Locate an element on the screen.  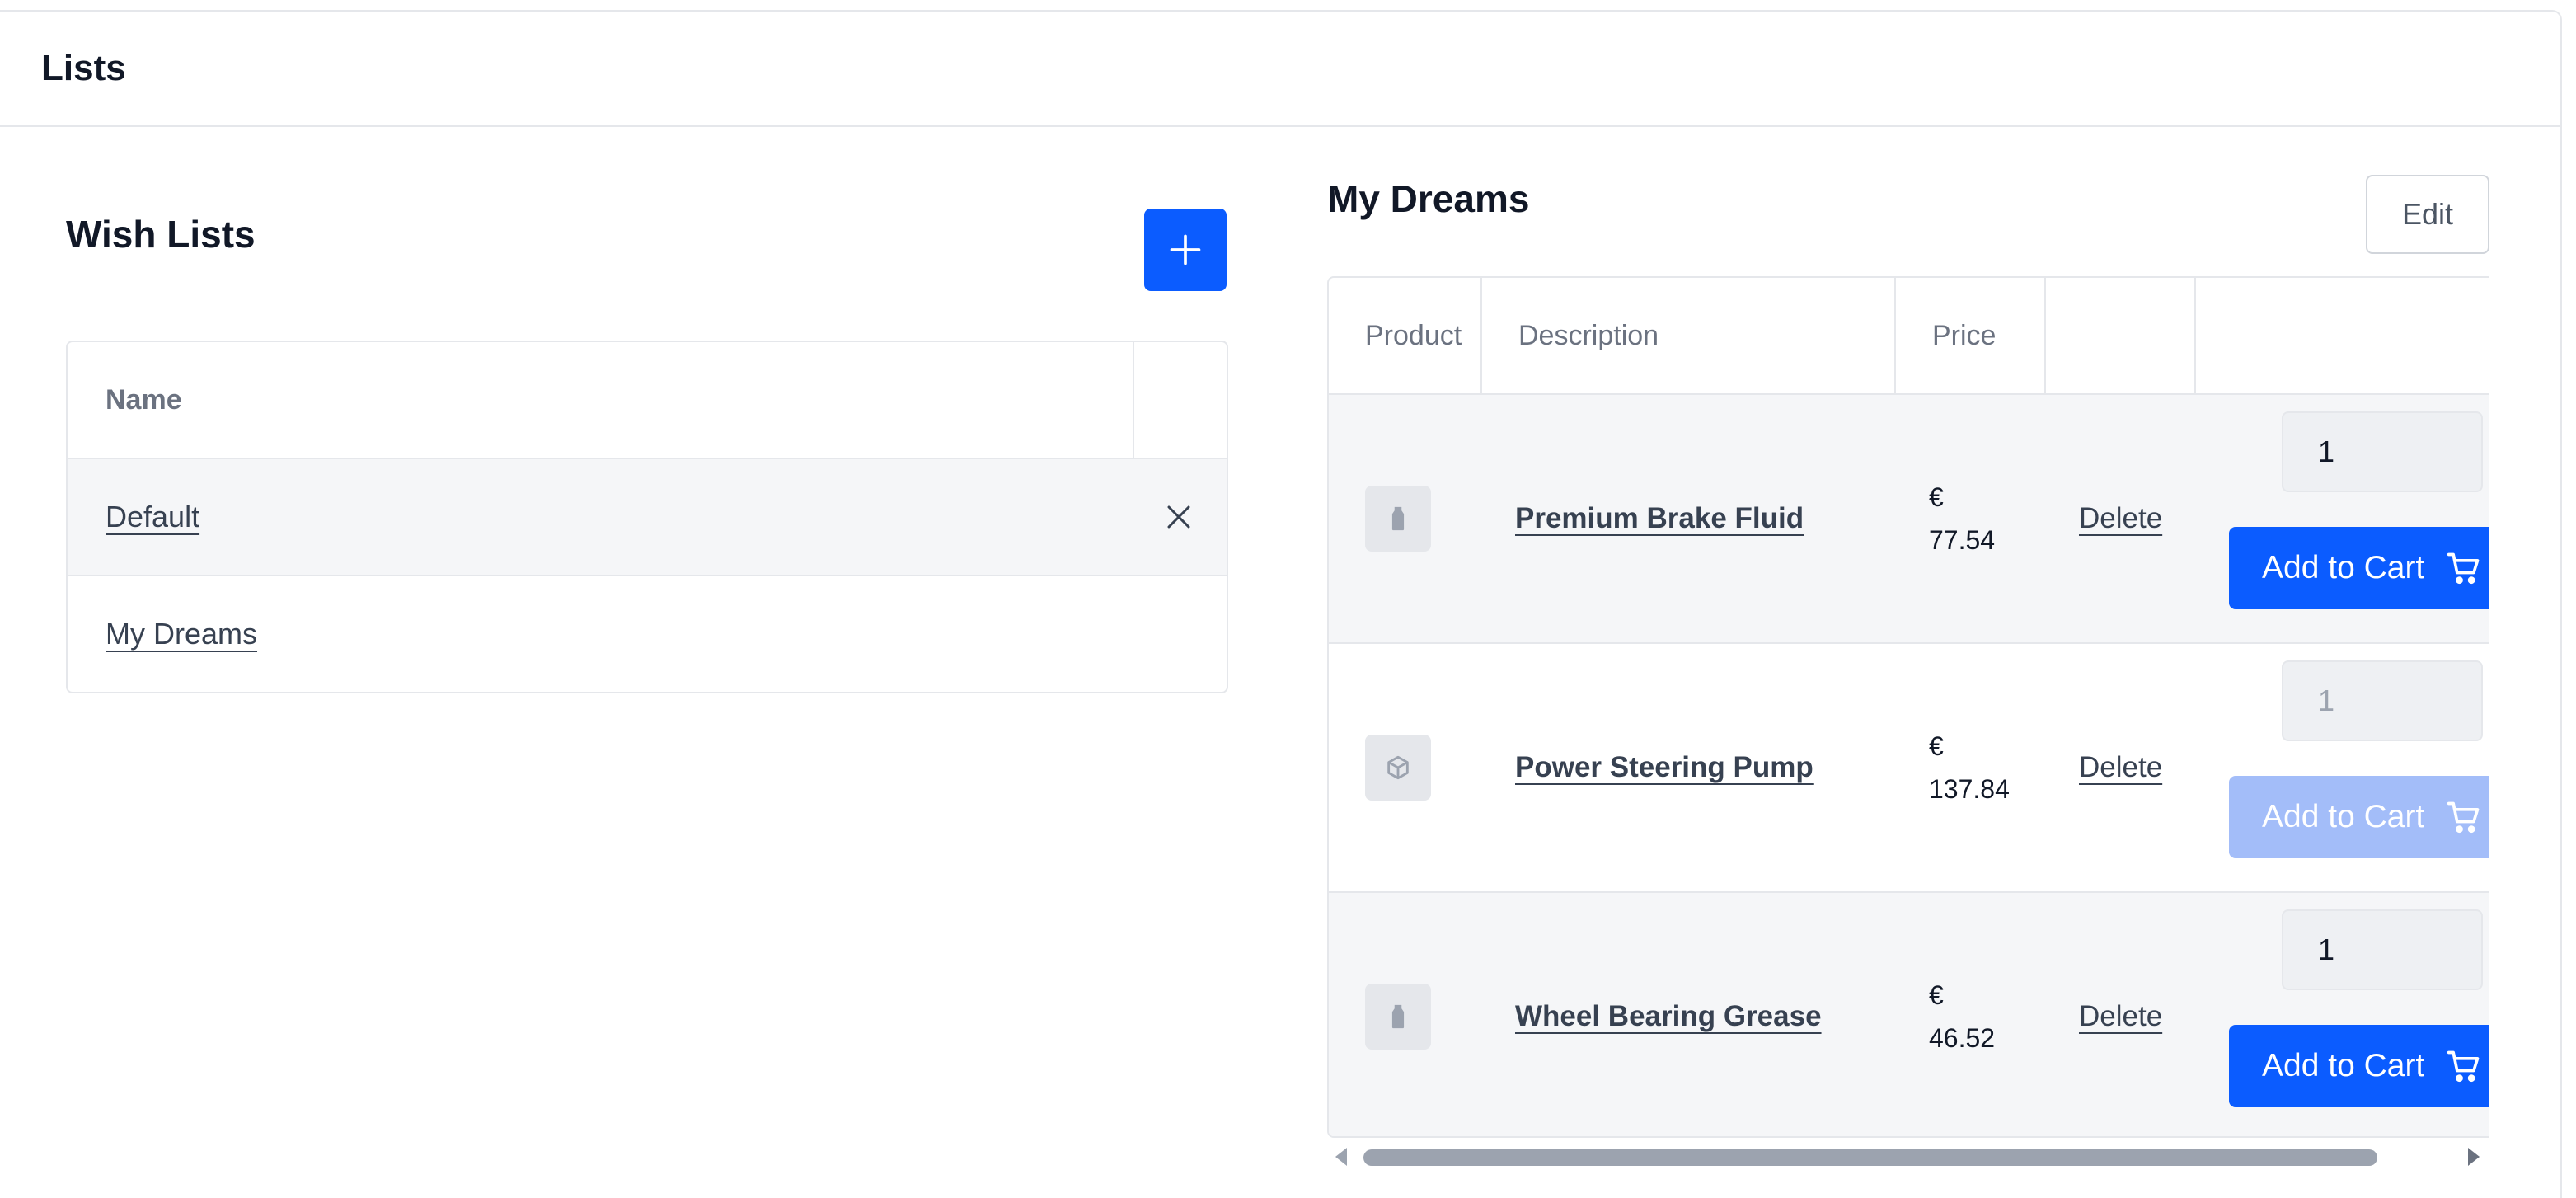
items-table-header: Product Description Price is located at coordinates (1909, 336).